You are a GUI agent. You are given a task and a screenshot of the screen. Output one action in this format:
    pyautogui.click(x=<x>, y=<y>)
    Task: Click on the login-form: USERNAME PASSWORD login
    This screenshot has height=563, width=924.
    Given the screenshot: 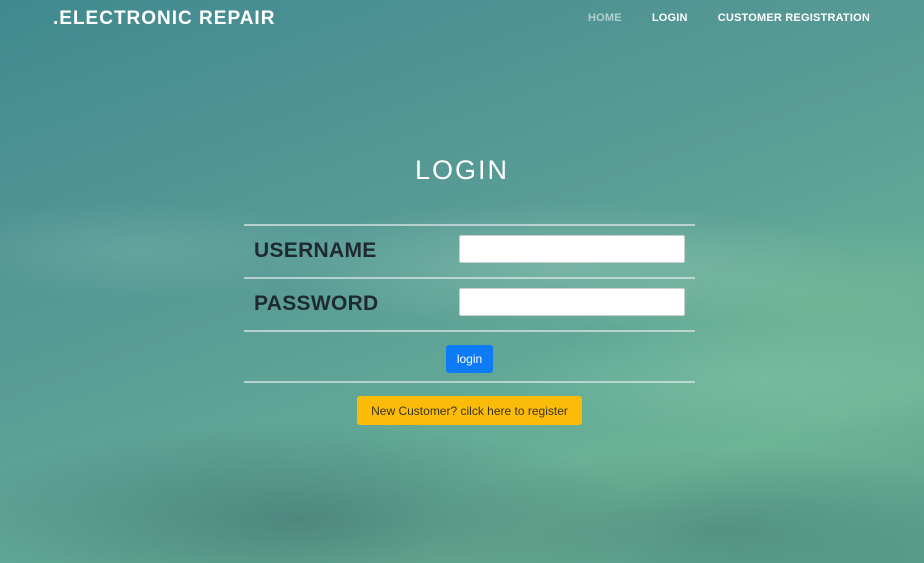 What is the action you would take?
    pyautogui.click(x=469, y=303)
    